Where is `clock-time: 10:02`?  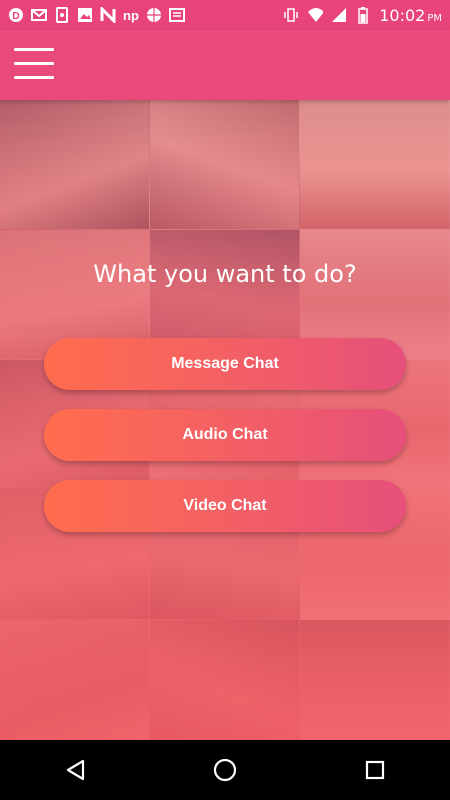 clock-time: 10:02 is located at coordinates (402, 15).